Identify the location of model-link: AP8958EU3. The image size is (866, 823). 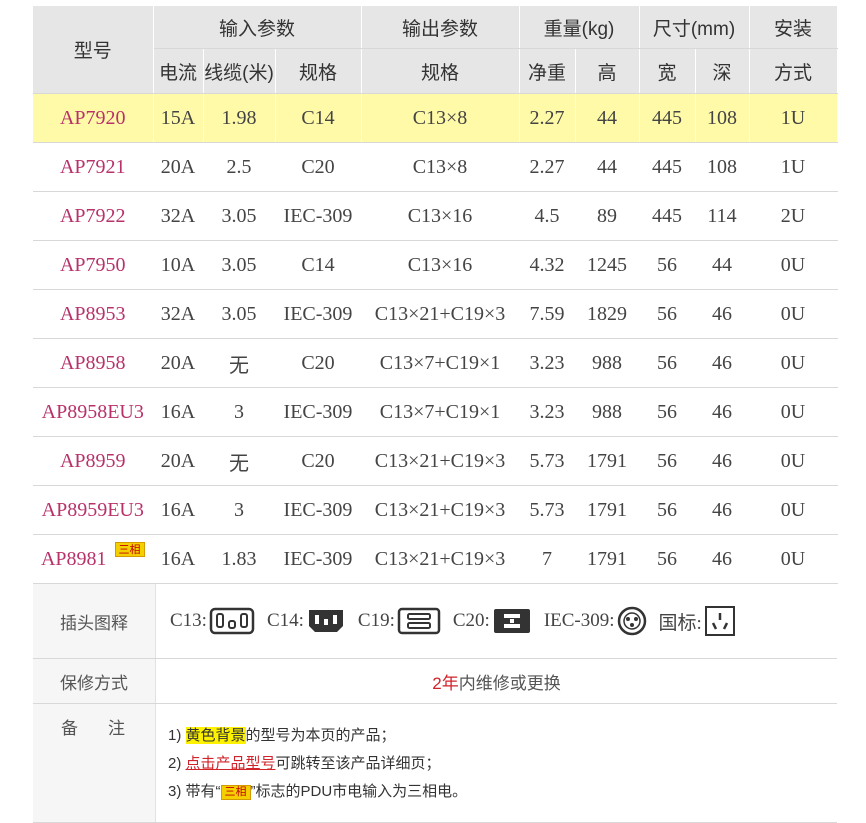
(93, 412).